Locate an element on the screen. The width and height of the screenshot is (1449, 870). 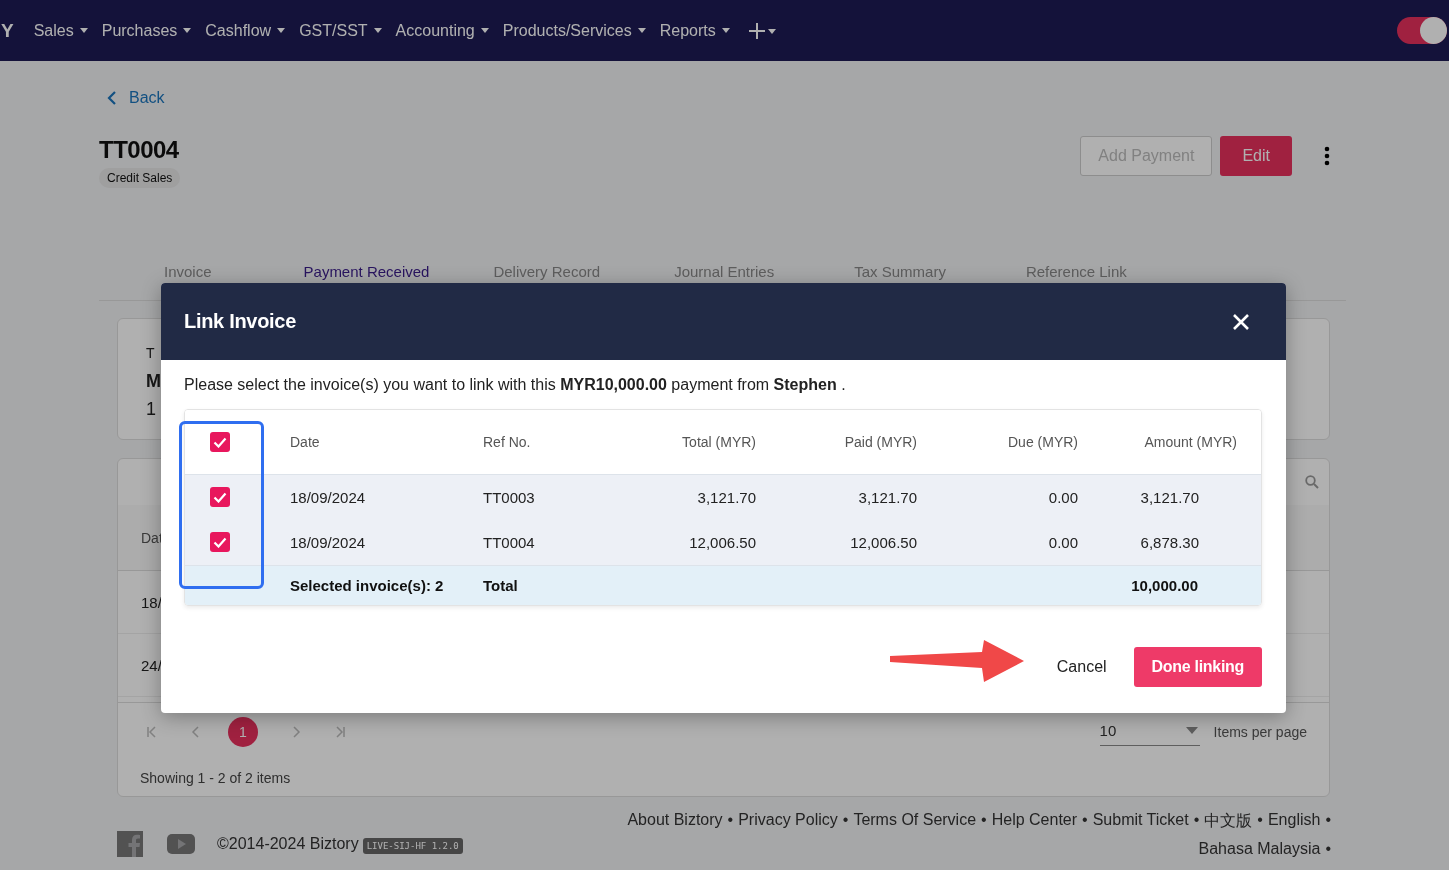
footer-link: Bahasa Malaysia is located at coordinates (1259, 849).